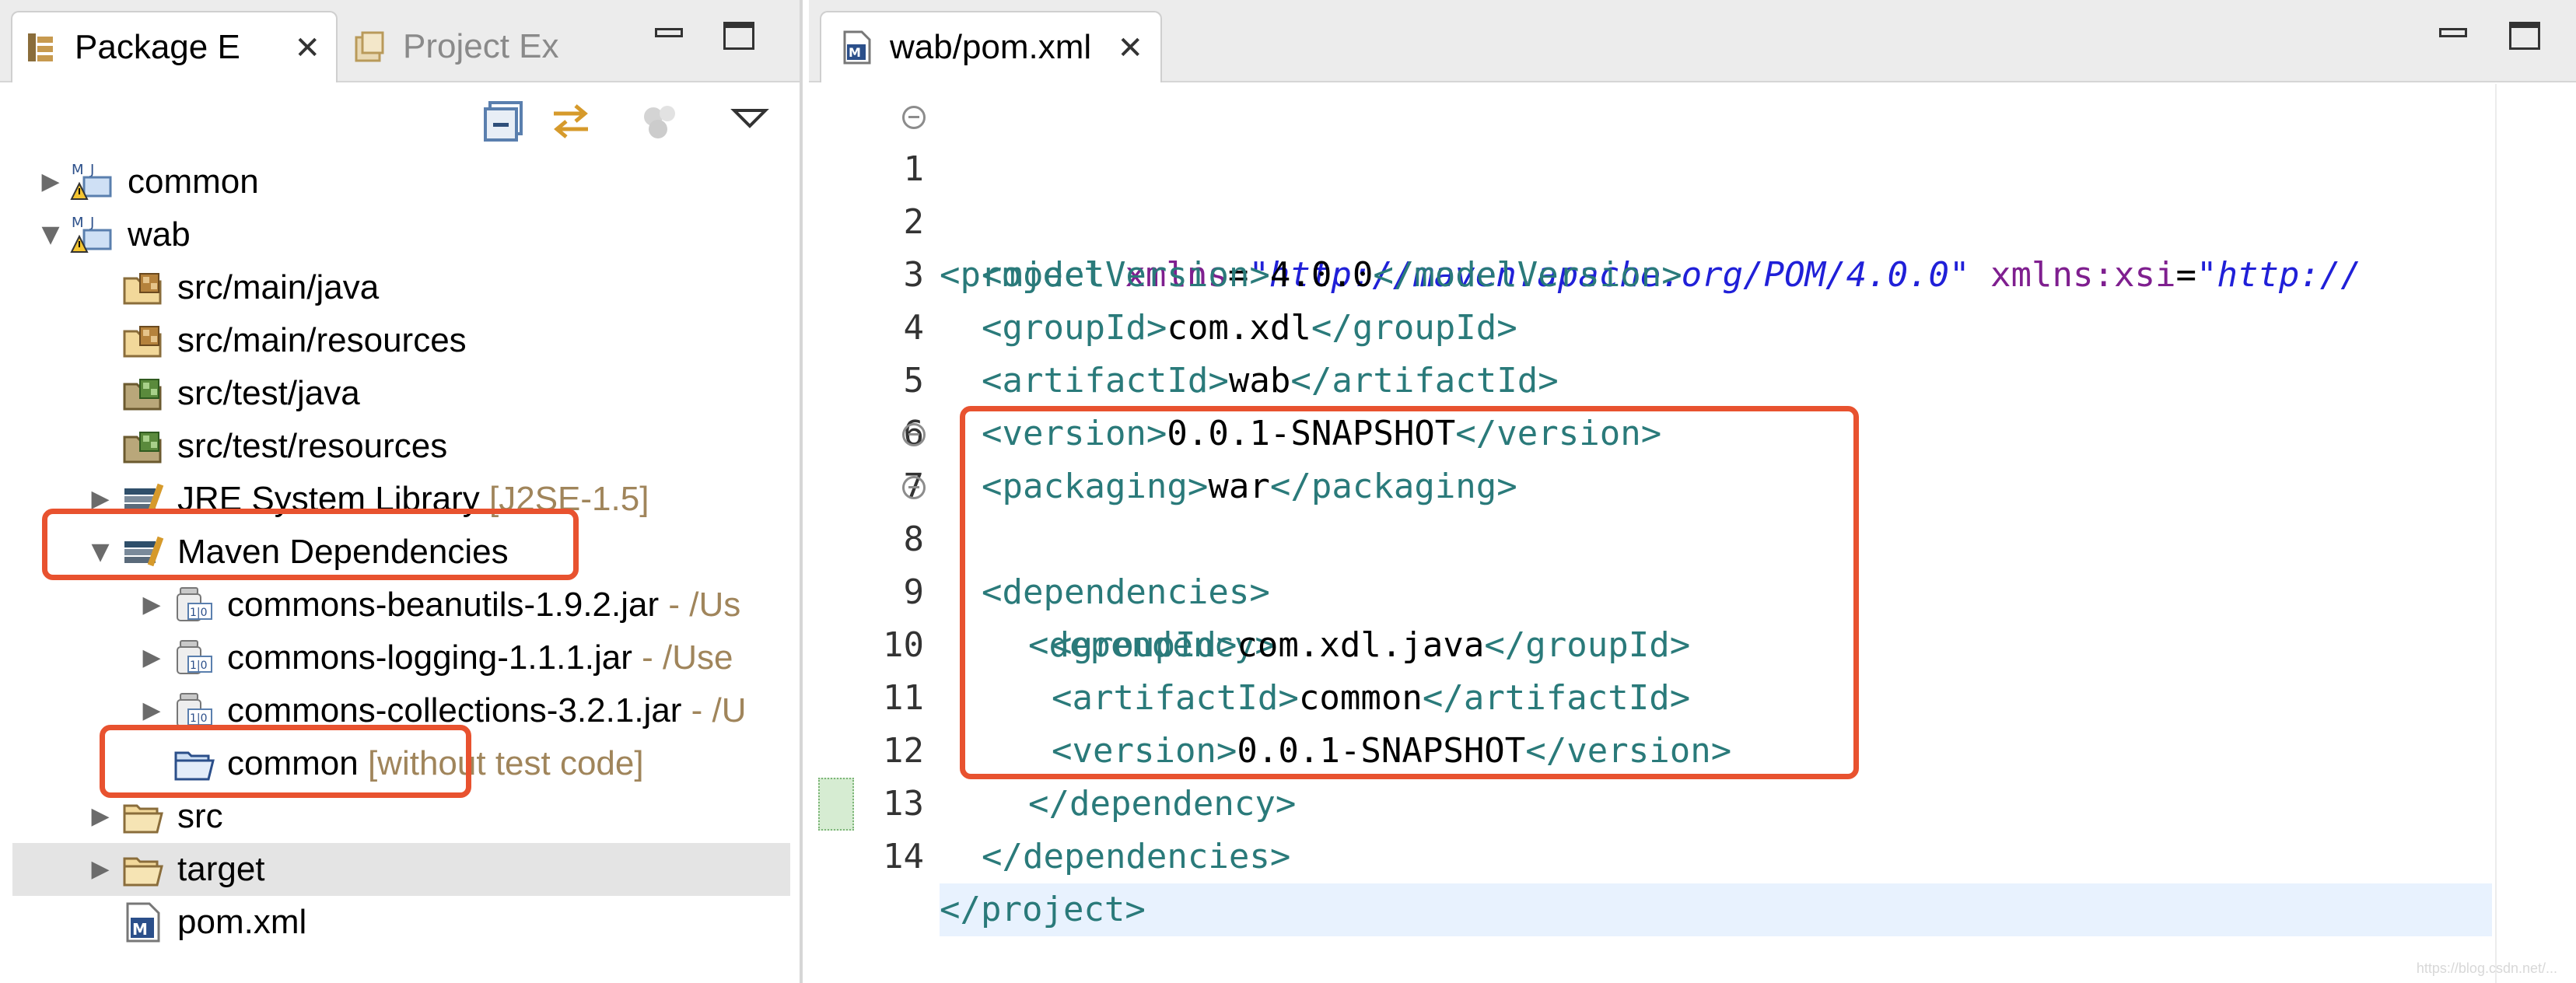 The height and width of the screenshot is (983, 2576). What do you see at coordinates (1136, 856) in the screenshot?
I see `code-text: </dependencies>` at bounding box center [1136, 856].